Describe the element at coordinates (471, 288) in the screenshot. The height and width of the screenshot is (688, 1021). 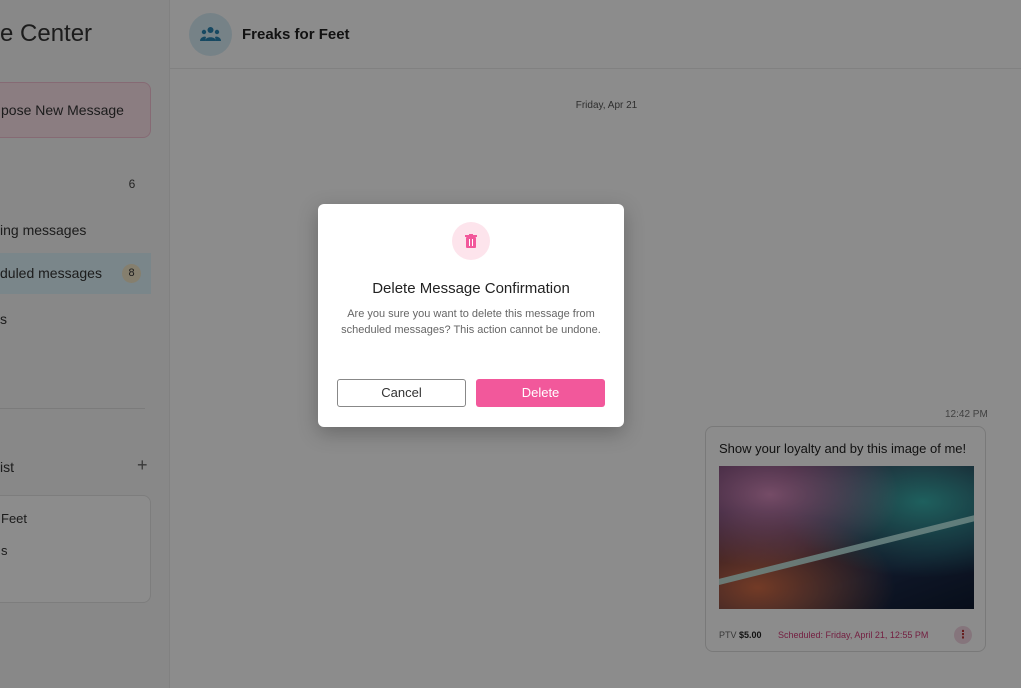
I see `dialog-title: Delete Message Confirmation` at that location.